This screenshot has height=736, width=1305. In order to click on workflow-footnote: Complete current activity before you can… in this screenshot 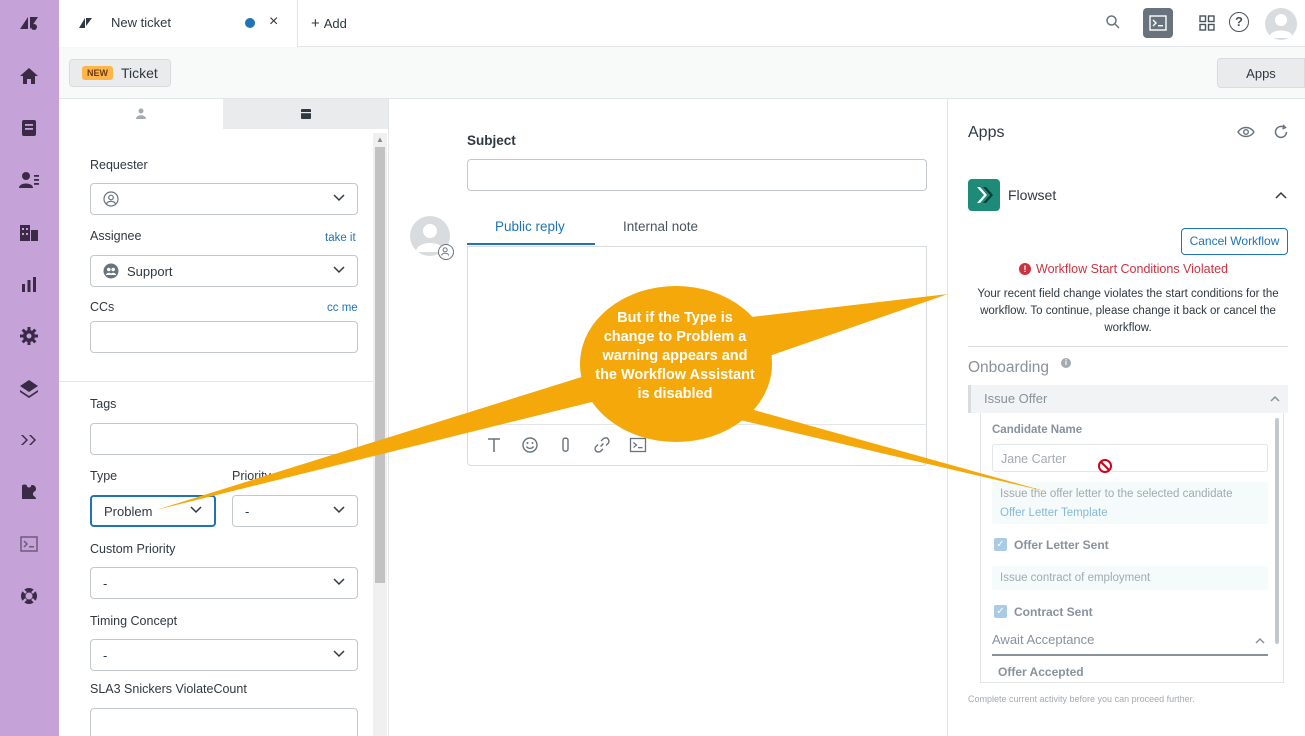, I will do `click(1081, 699)`.